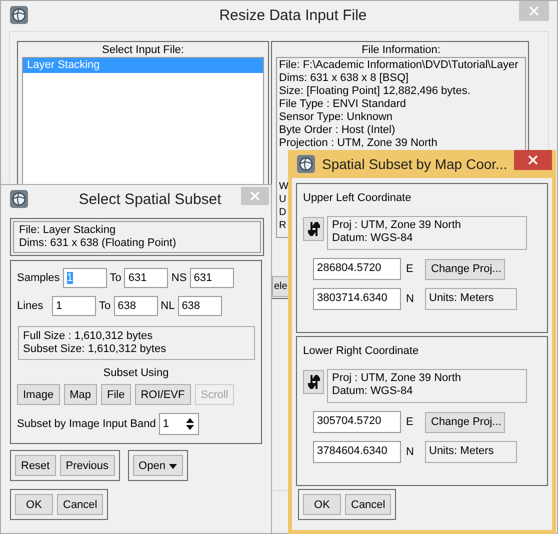 The height and width of the screenshot is (534, 558). Describe the element at coordinates (87, 465) in the screenshot. I see `action-button: Previous` at that location.